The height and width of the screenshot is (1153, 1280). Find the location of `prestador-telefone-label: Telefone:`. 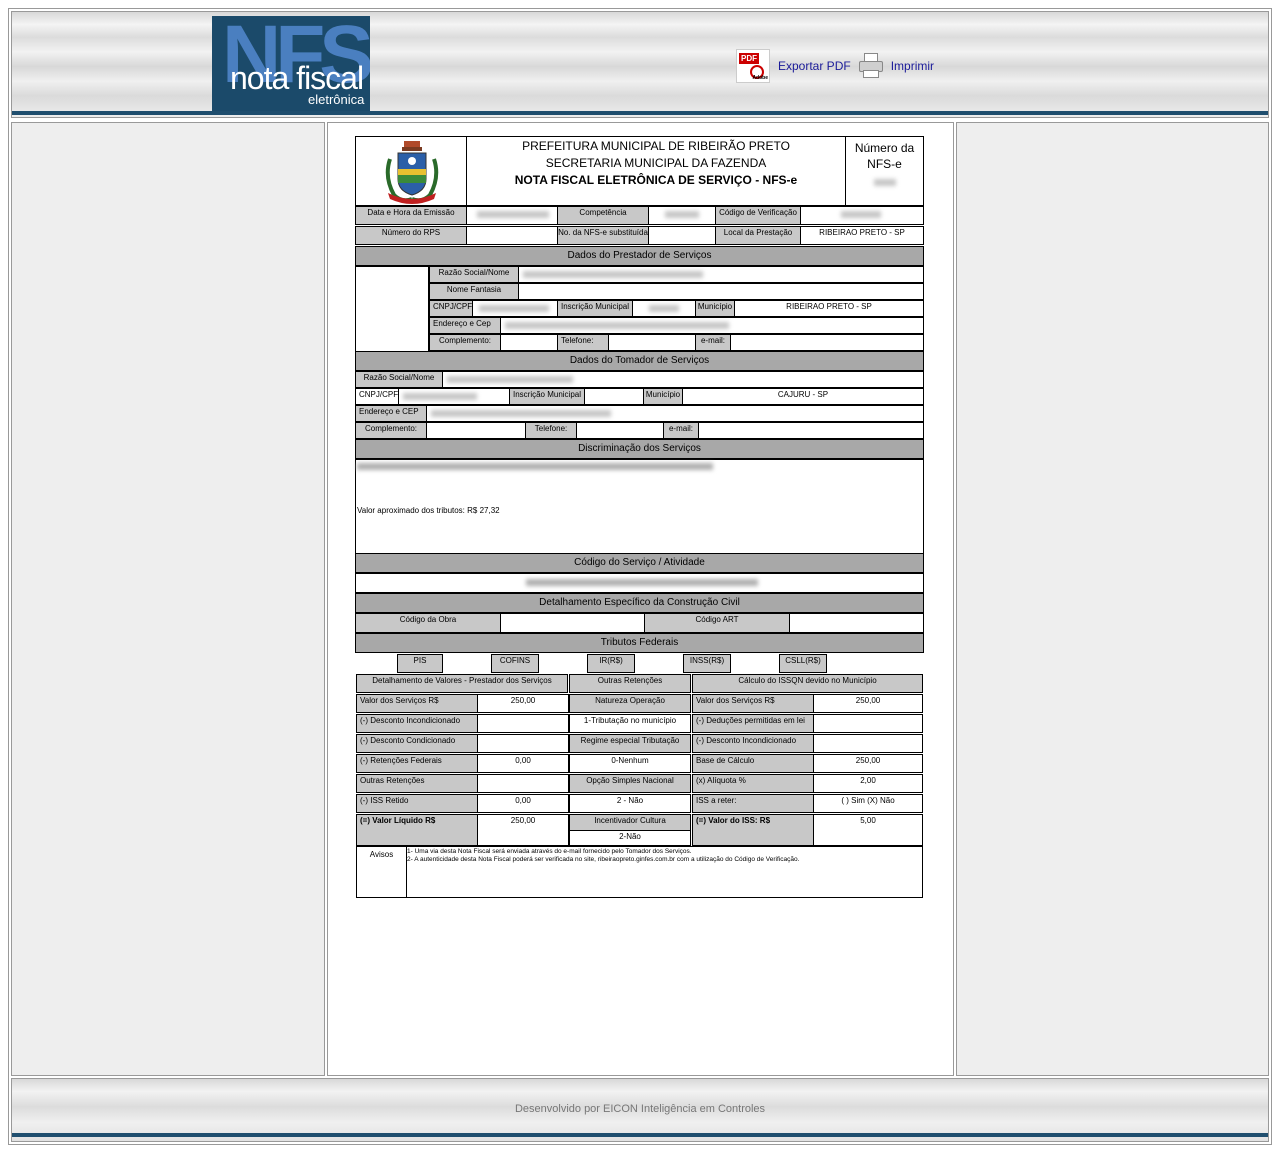

prestador-telefone-label: Telefone: is located at coordinates (583, 342).